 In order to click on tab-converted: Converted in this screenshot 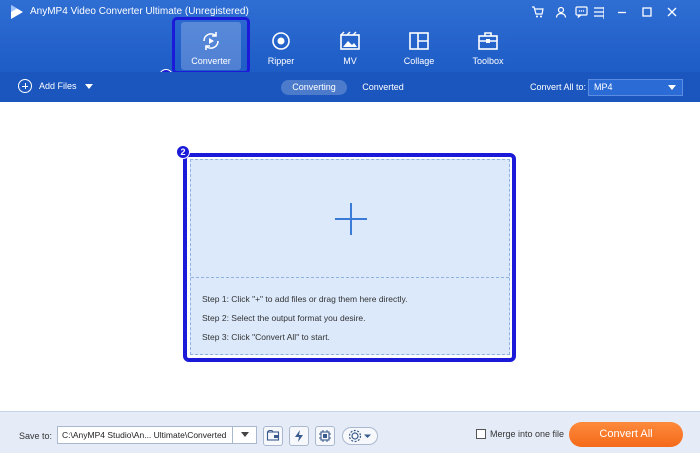, I will do `click(383, 87)`.